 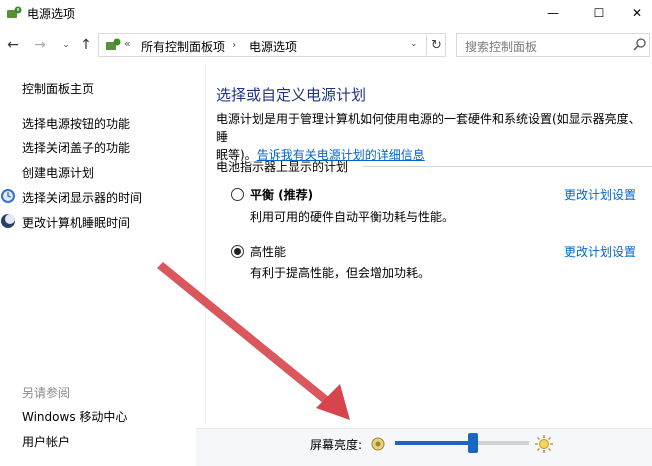 I want to click on recent-locations-button: ⌄, so click(x=66, y=45).